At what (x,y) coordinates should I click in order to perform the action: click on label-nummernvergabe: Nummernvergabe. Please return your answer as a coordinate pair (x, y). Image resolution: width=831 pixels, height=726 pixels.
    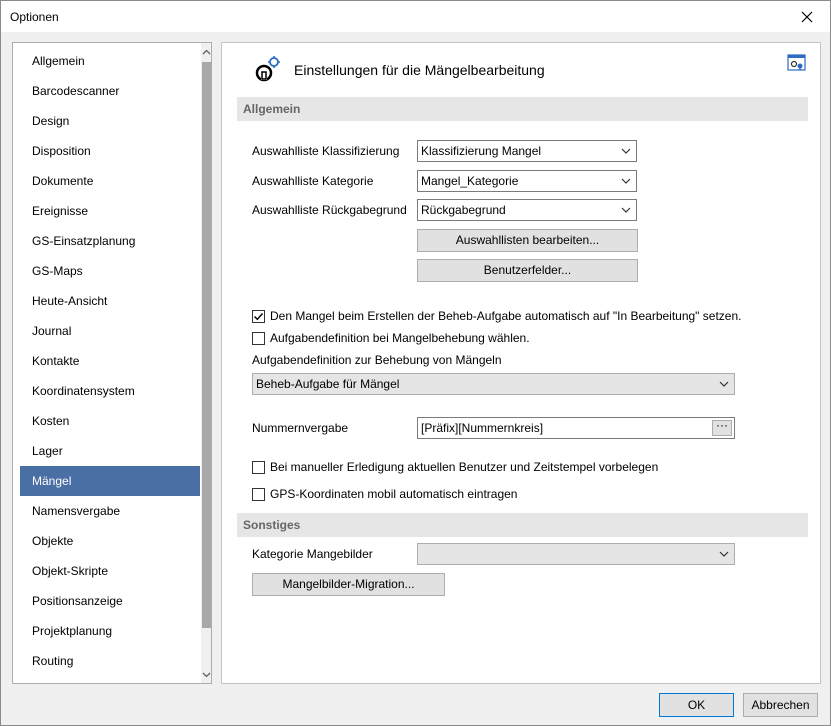
    Looking at the image, I should click on (300, 428).